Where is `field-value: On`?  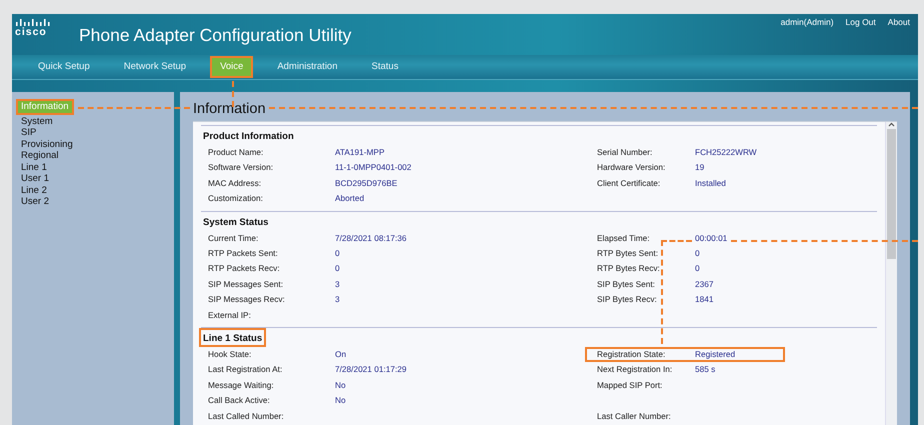 field-value: On is located at coordinates (340, 354).